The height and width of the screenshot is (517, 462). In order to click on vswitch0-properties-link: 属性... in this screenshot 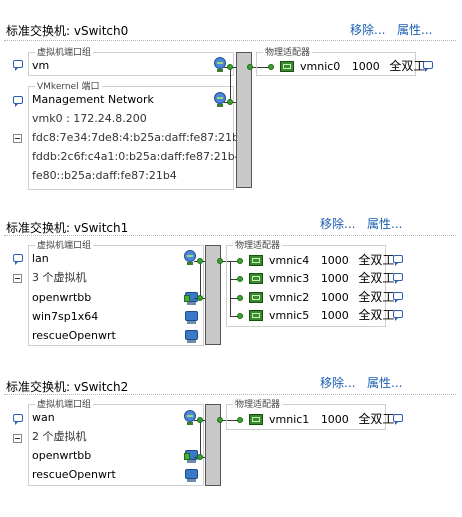, I will do `click(414, 29)`.